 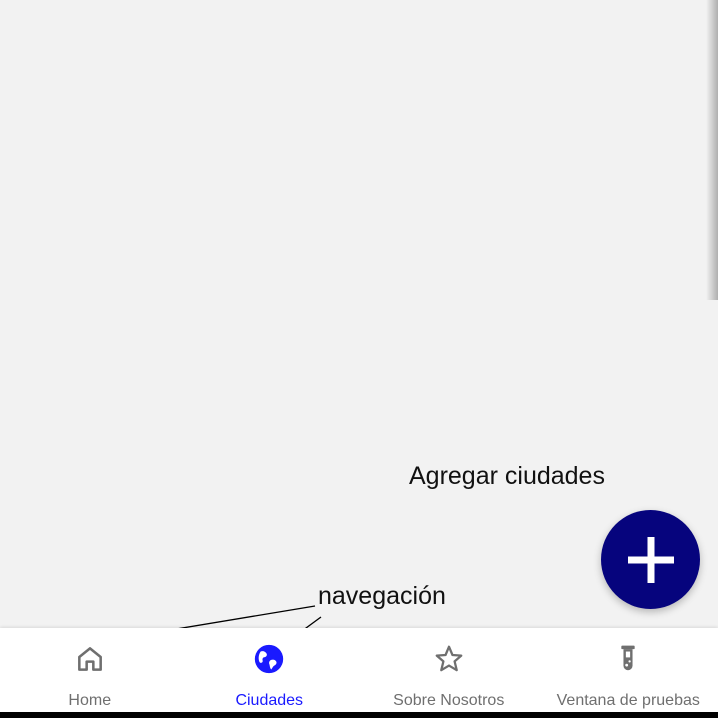 I want to click on nav-item-home: Home, so click(x=90, y=670).